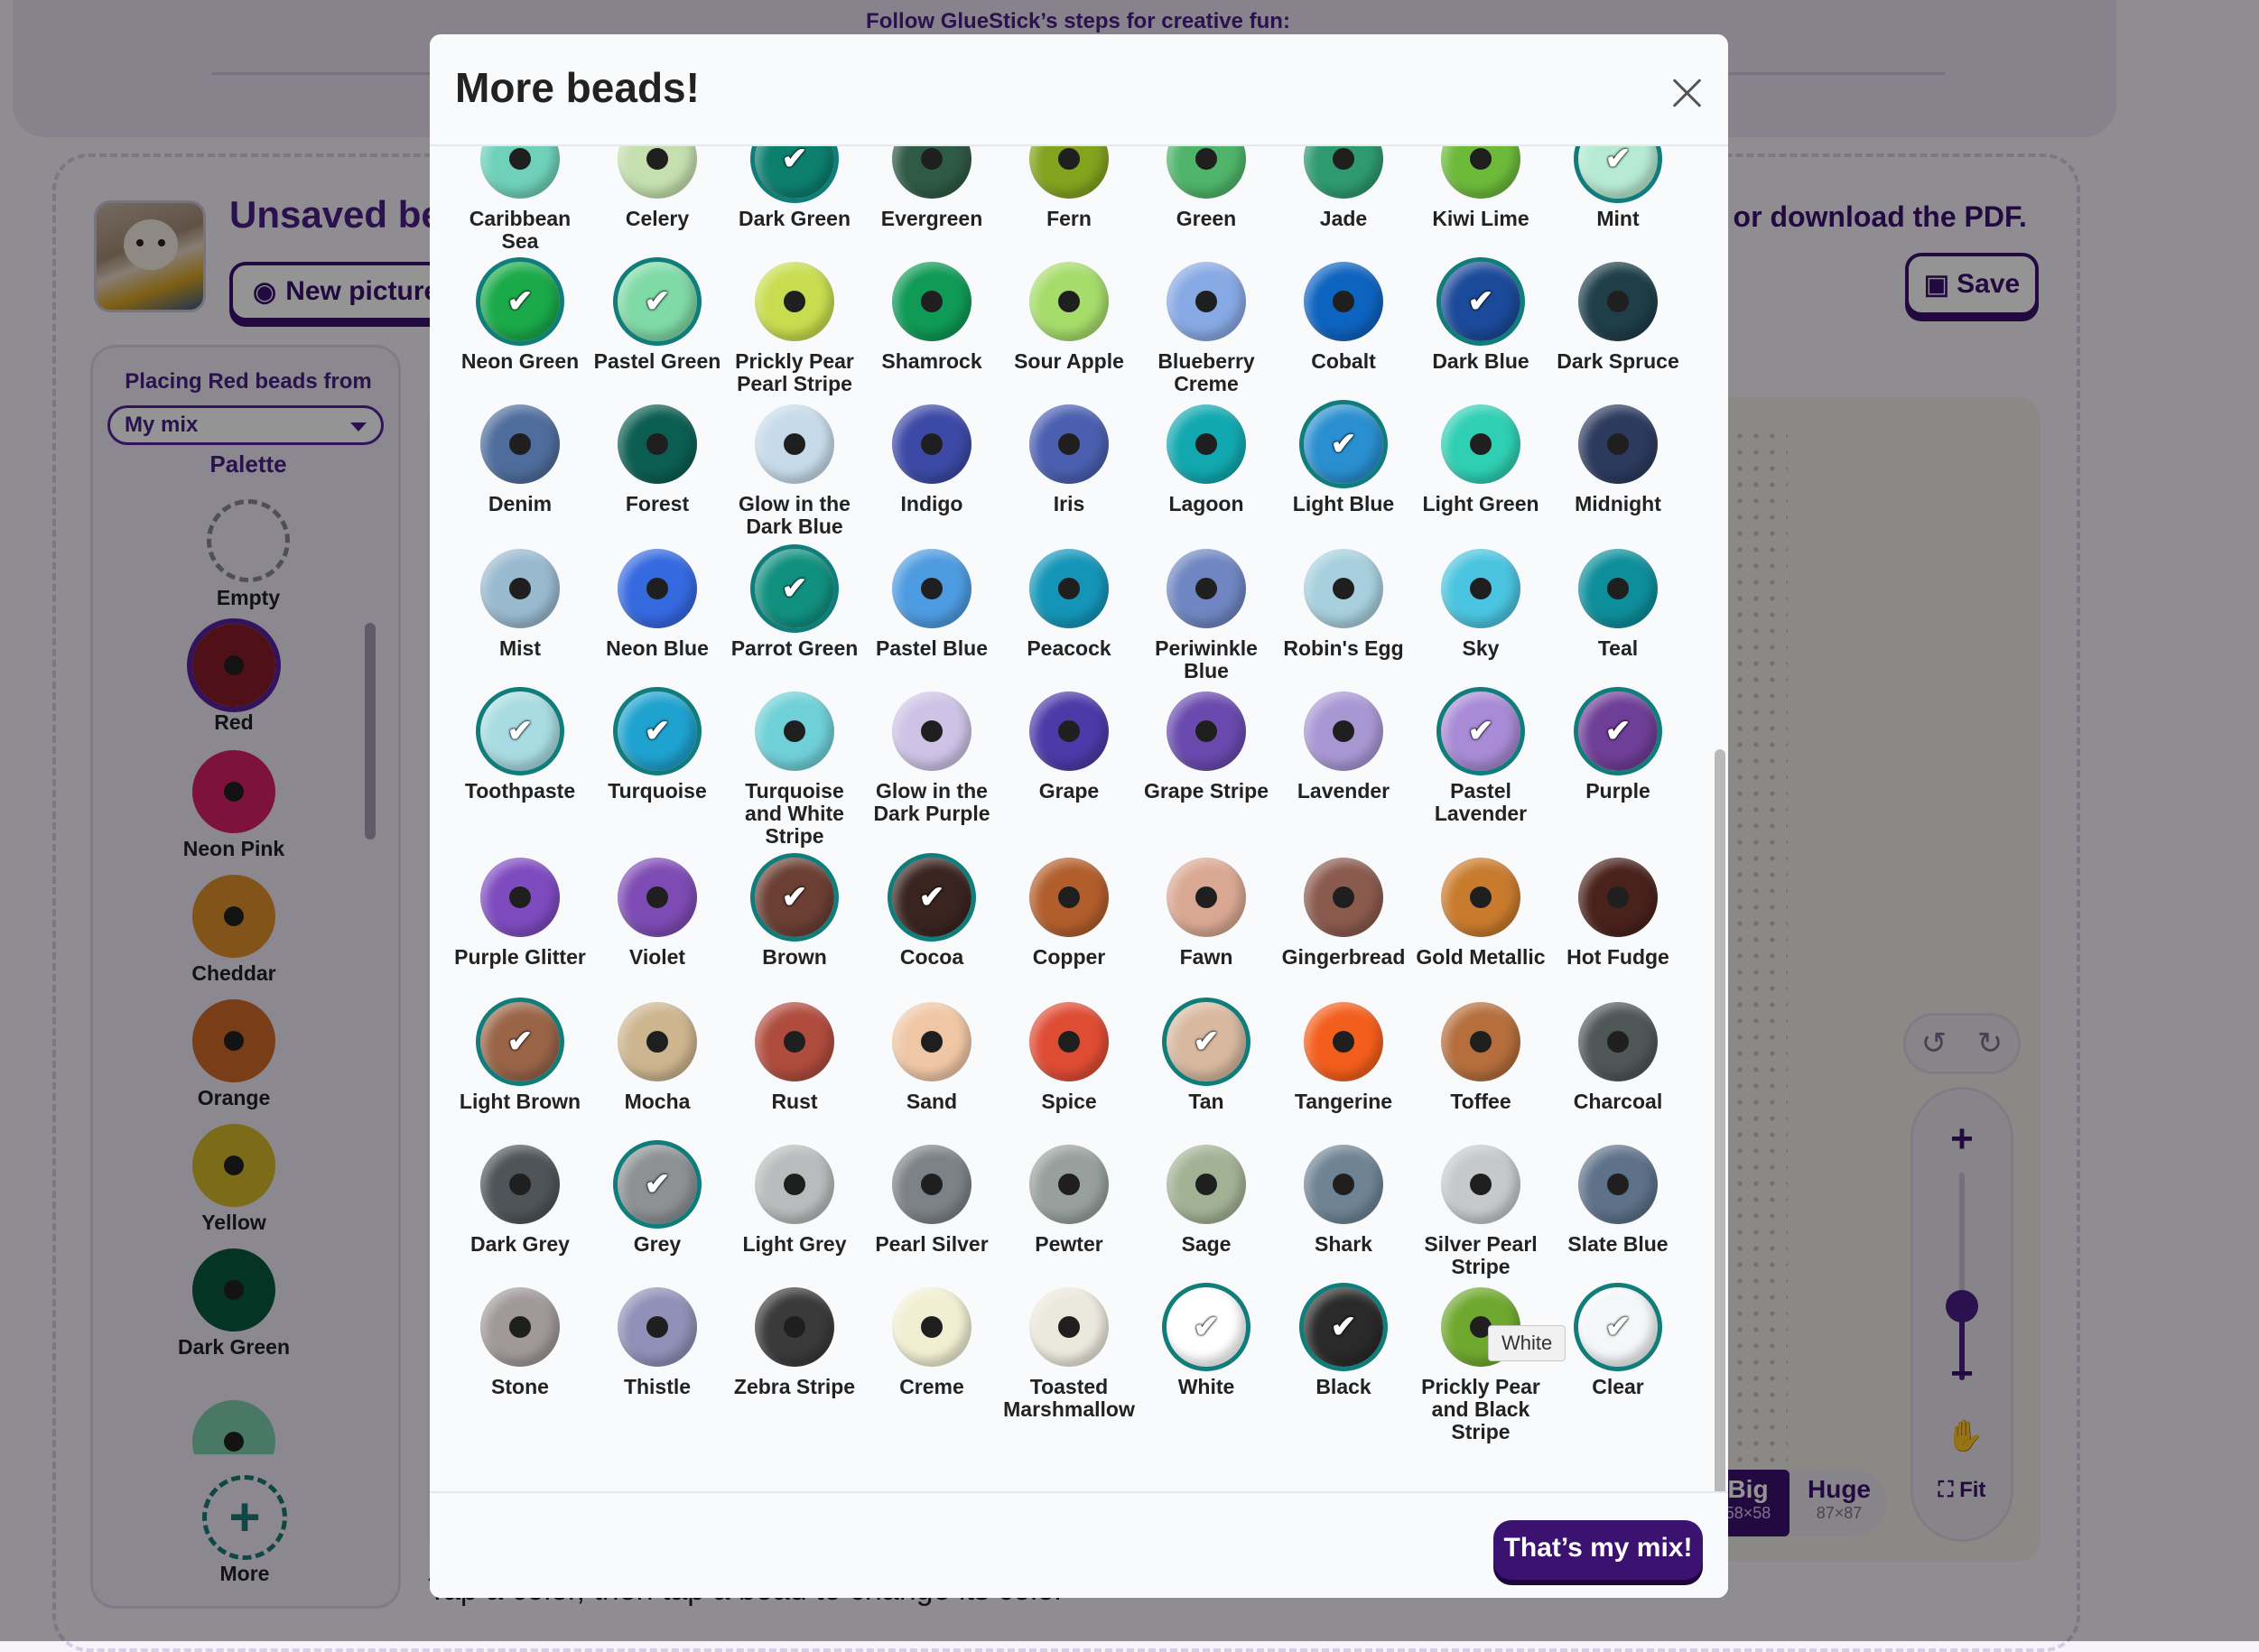  What do you see at coordinates (932, 911) in the screenshot?
I see `bead-option: ✔ Cocoa` at bounding box center [932, 911].